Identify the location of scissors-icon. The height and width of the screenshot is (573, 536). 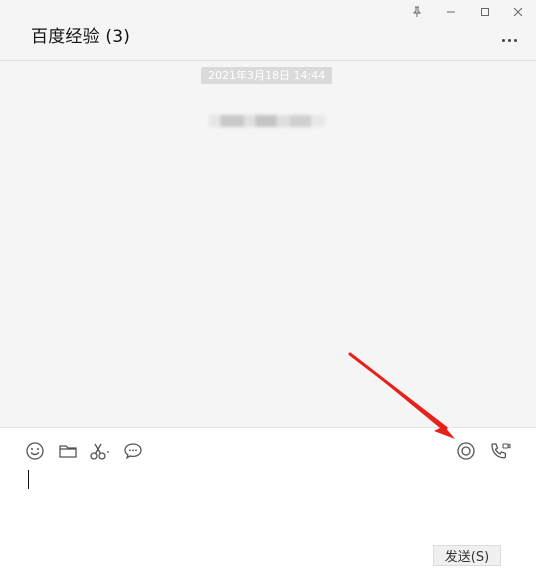
(99, 451).